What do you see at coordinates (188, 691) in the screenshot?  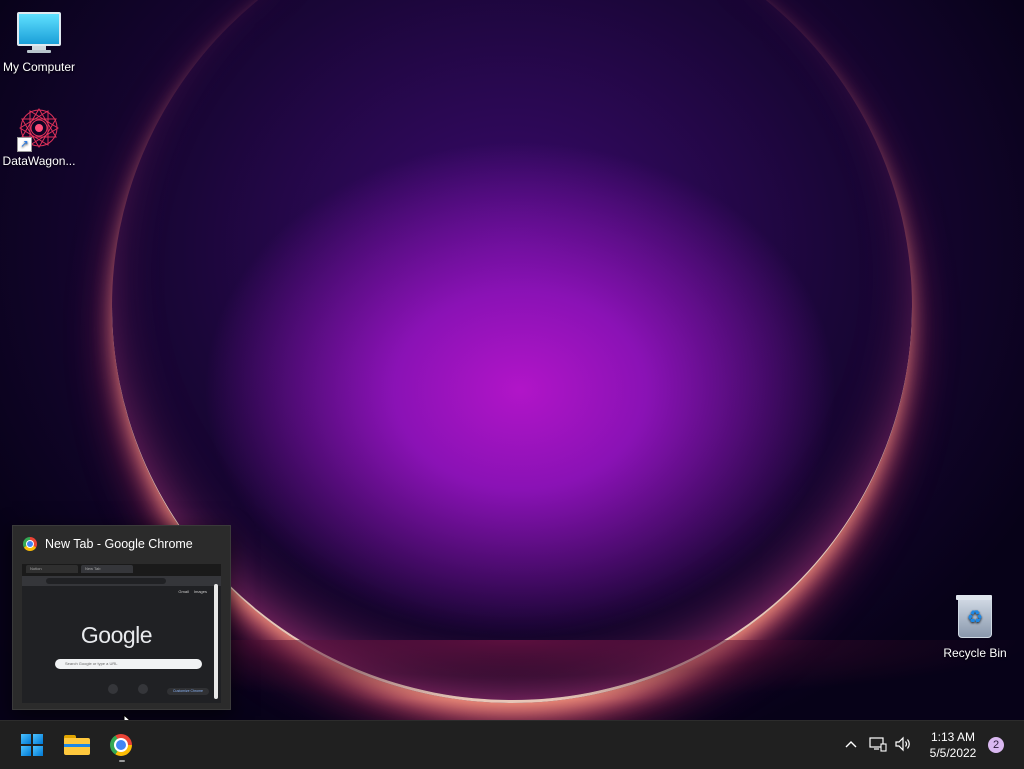 I see `thumbnail-customize-button: Customize Chrome` at bounding box center [188, 691].